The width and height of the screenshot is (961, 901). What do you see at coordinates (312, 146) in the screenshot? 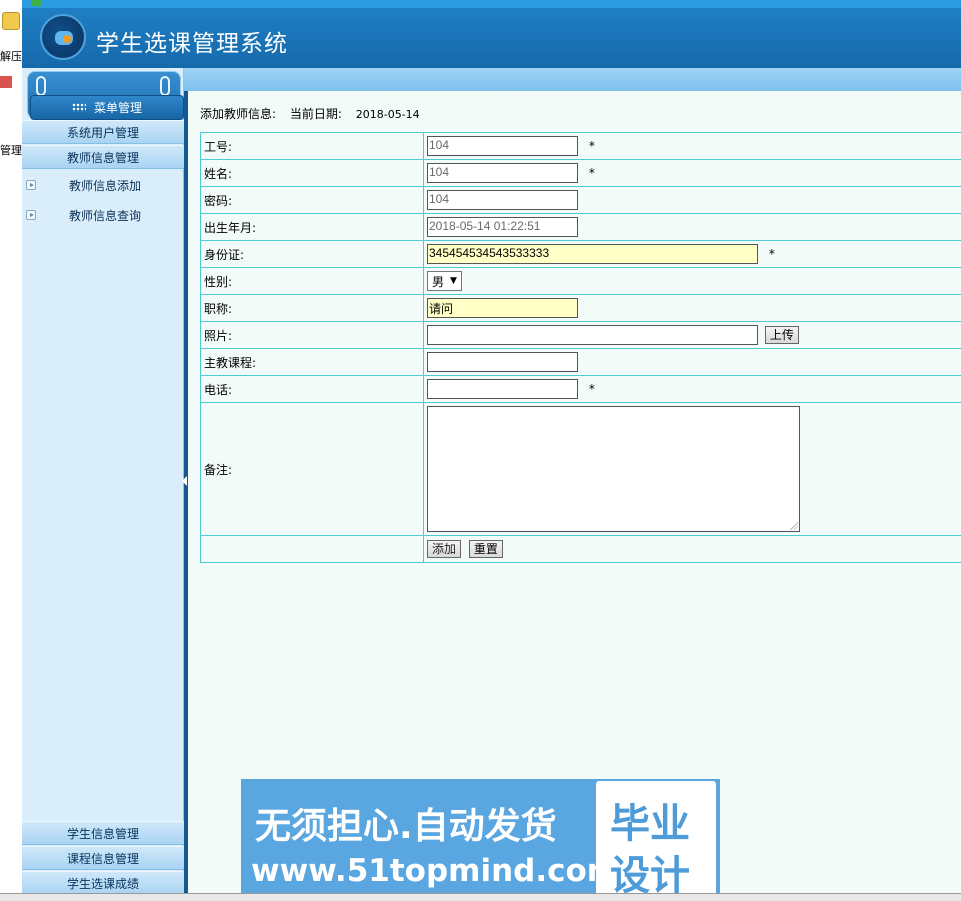
I see `field-label-id: 工号:` at bounding box center [312, 146].